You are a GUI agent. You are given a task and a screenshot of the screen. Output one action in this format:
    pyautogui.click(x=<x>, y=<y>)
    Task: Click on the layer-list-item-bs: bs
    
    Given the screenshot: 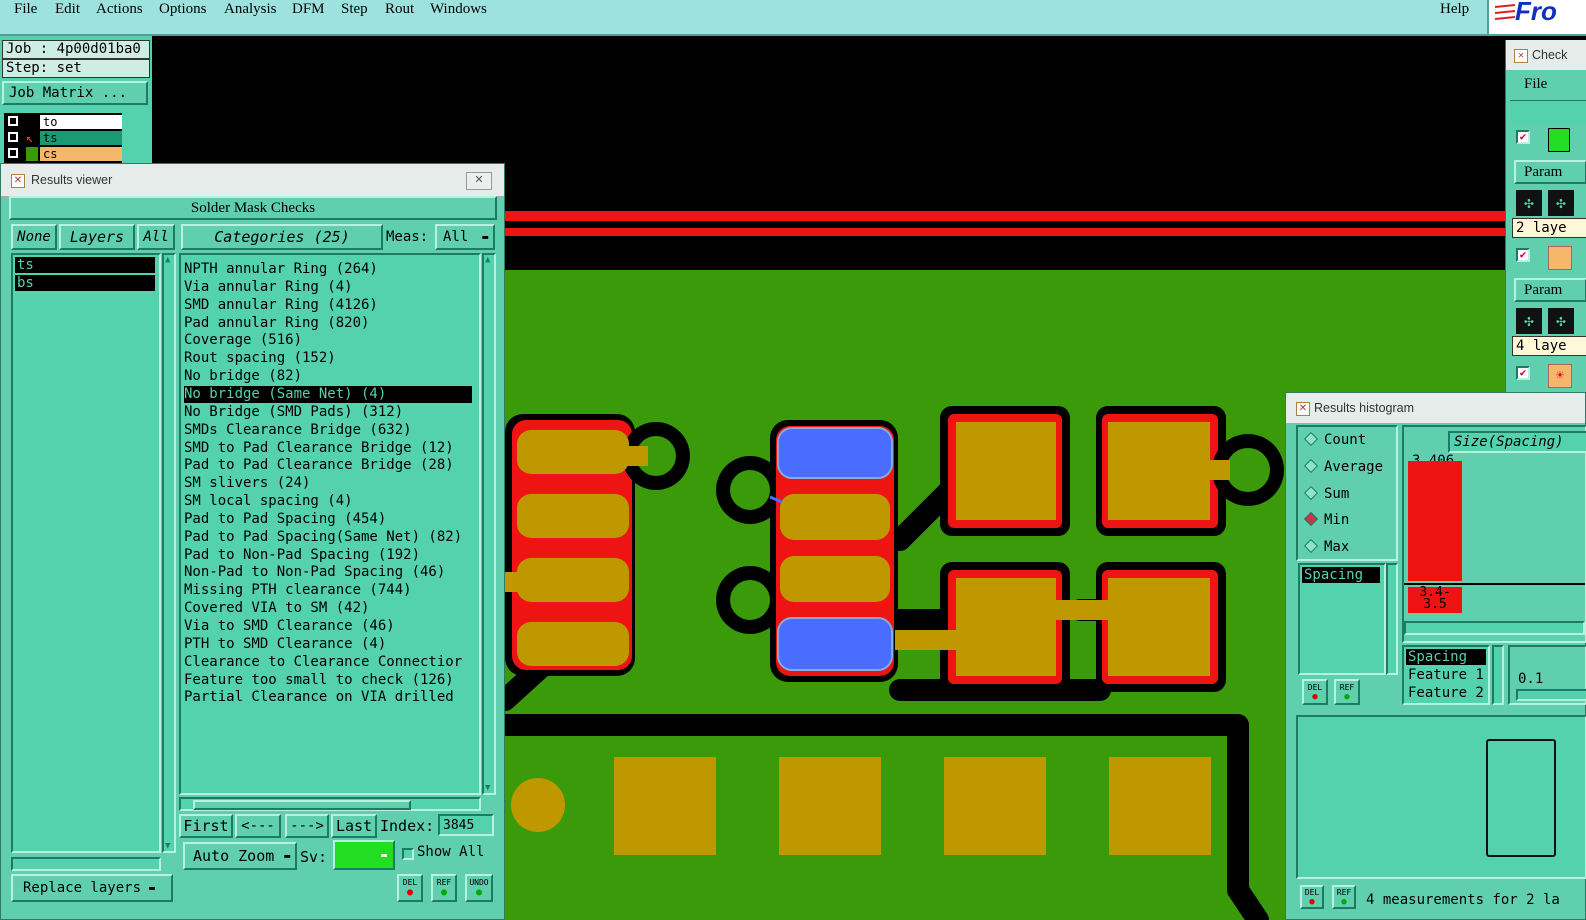 What is the action you would take?
    pyautogui.click(x=85, y=283)
    